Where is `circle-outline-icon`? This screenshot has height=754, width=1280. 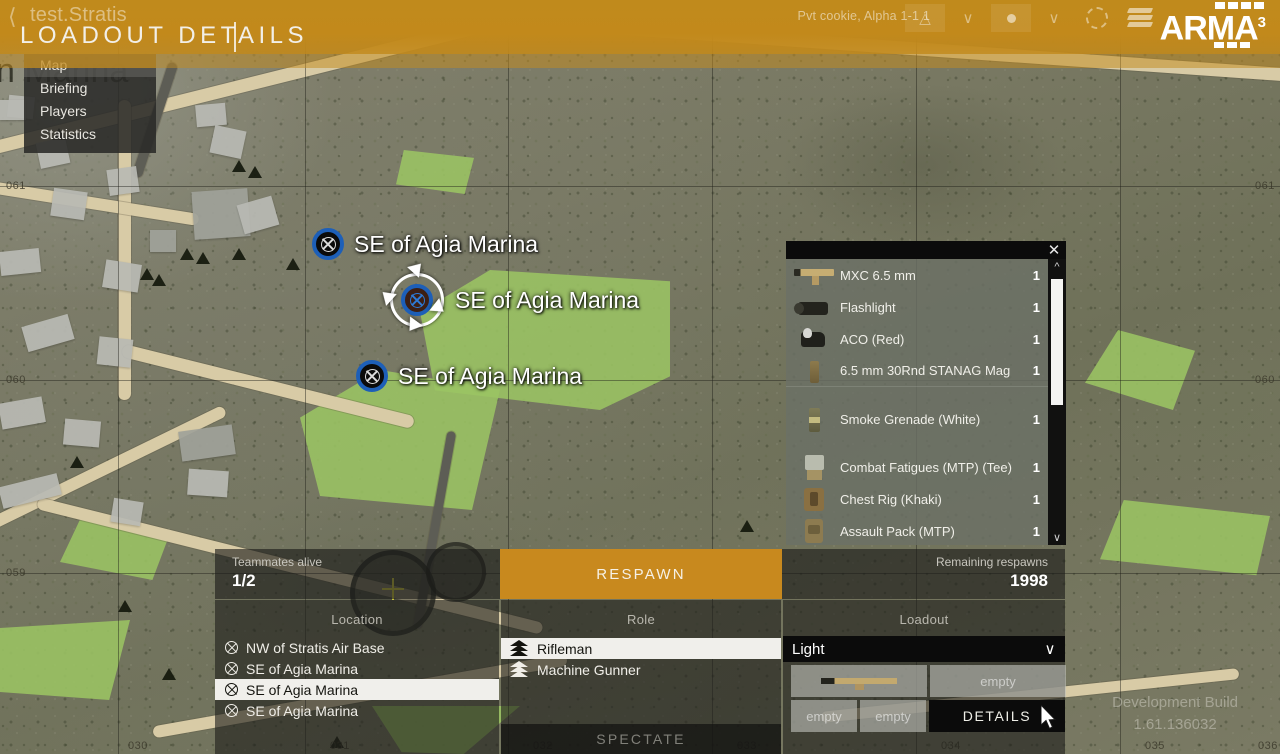 circle-outline-icon is located at coordinates (1097, 18).